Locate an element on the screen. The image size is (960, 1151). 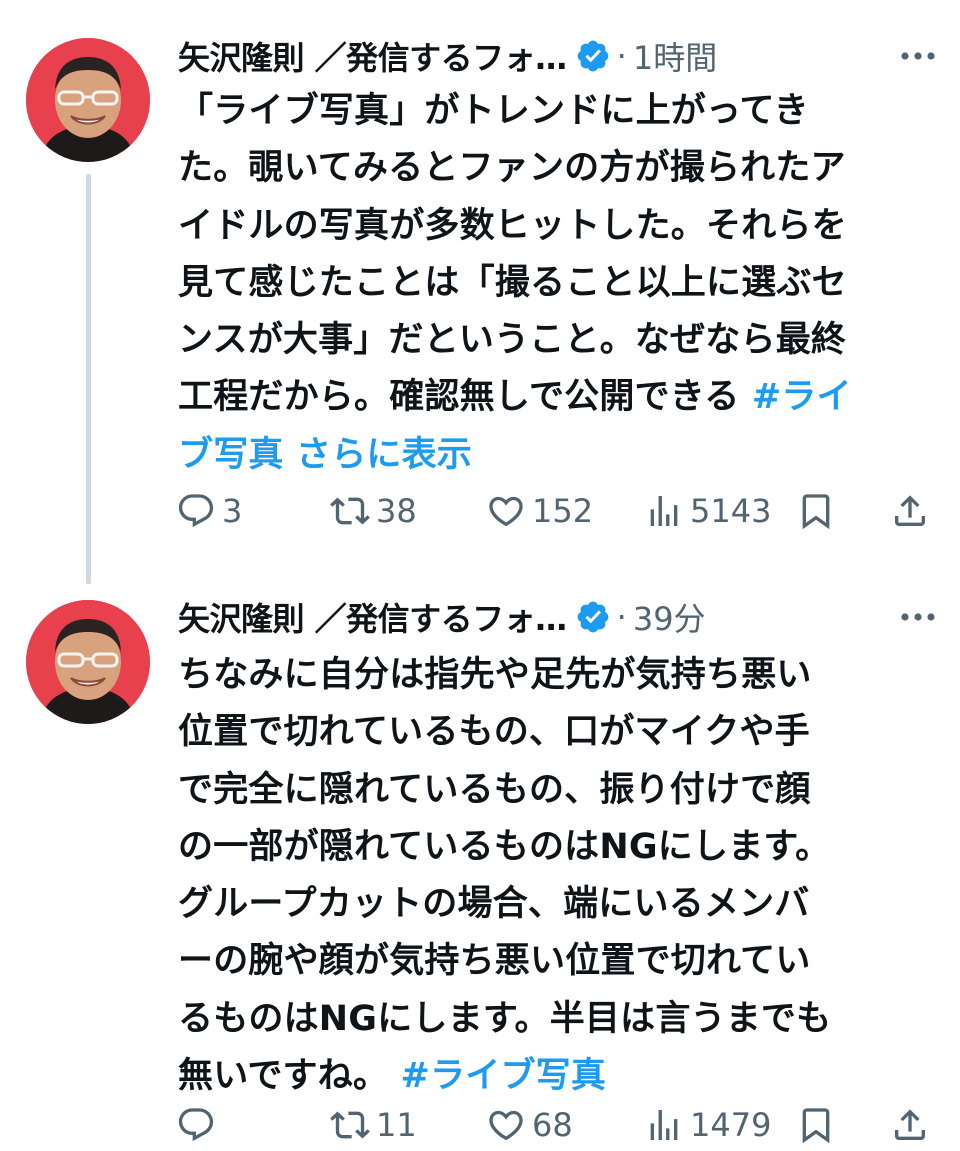
text-span: グループカットの場合、端にいるメンバ is located at coordinates (494, 904).